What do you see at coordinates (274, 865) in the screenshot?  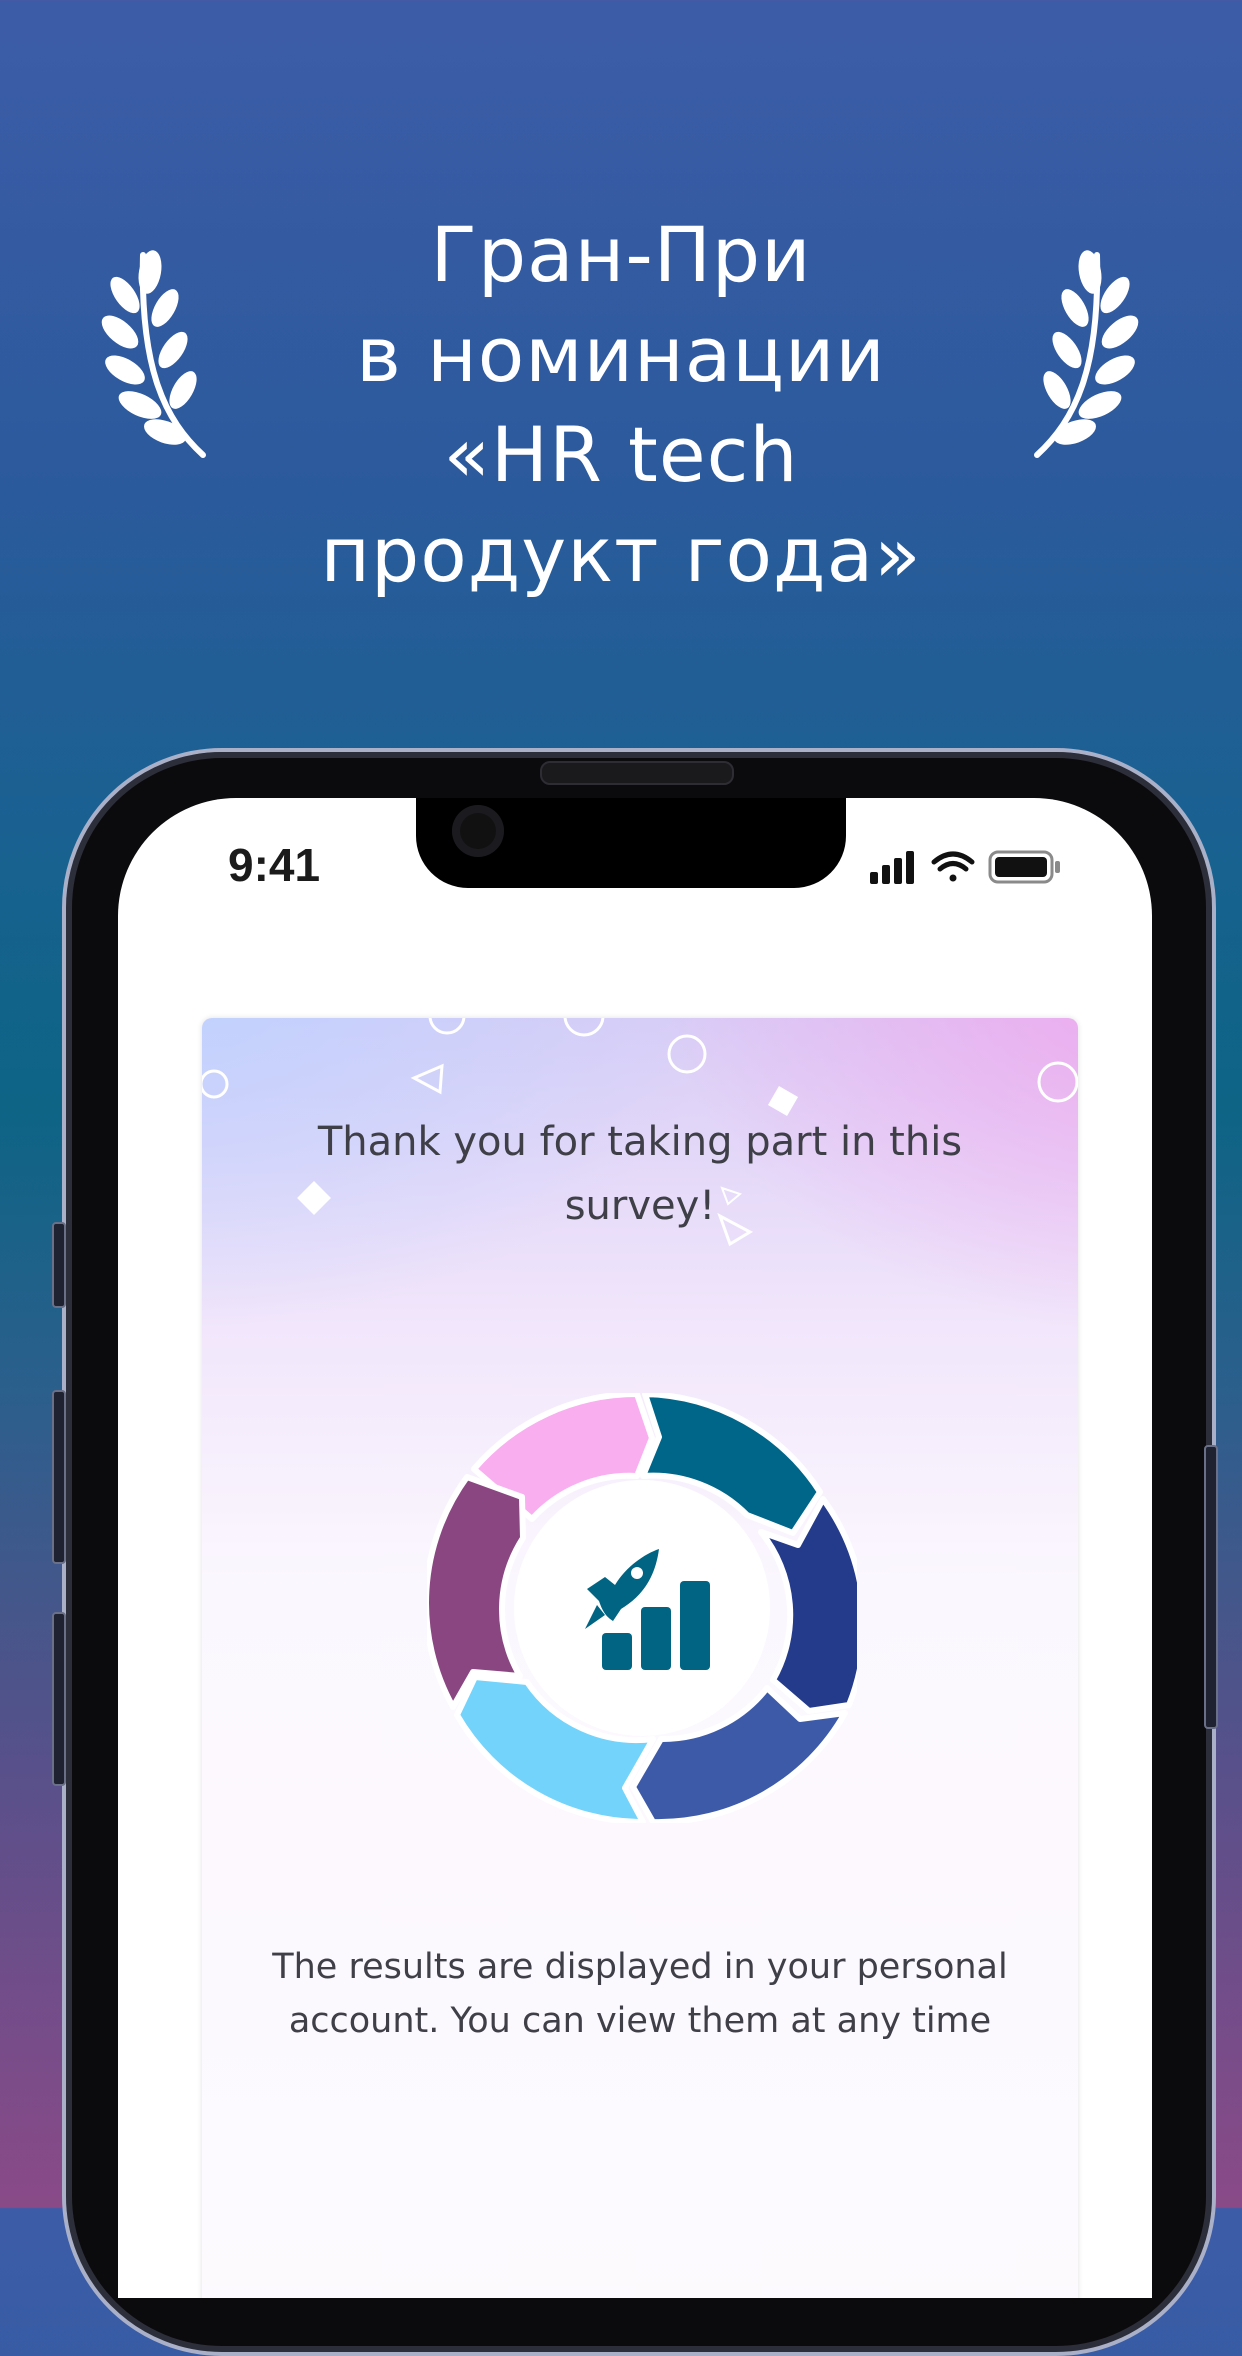 I see `status-time: 9:41` at bounding box center [274, 865].